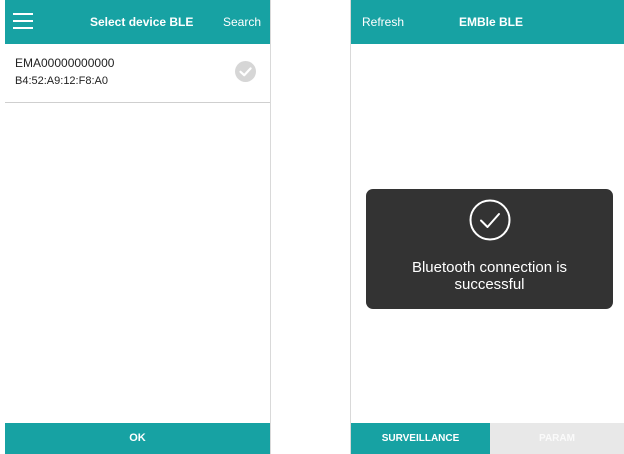  What do you see at coordinates (420, 438) in the screenshot?
I see `tab-surveillance: SURVEILLANCE` at bounding box center [420, 438].